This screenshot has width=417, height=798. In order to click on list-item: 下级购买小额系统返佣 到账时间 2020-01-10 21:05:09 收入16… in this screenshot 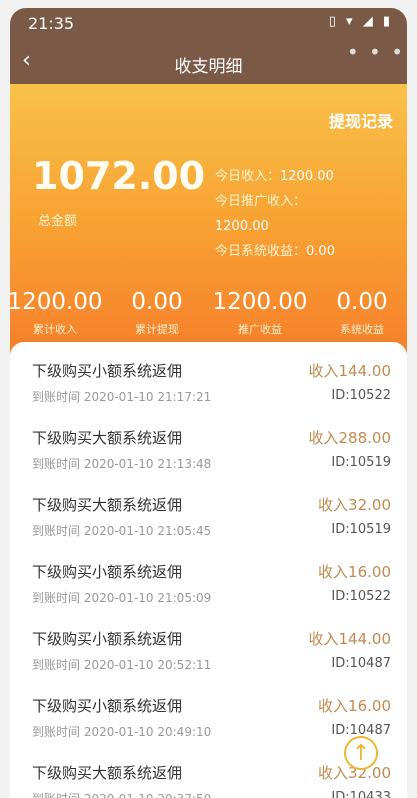, I will do `click(208, 584)`.